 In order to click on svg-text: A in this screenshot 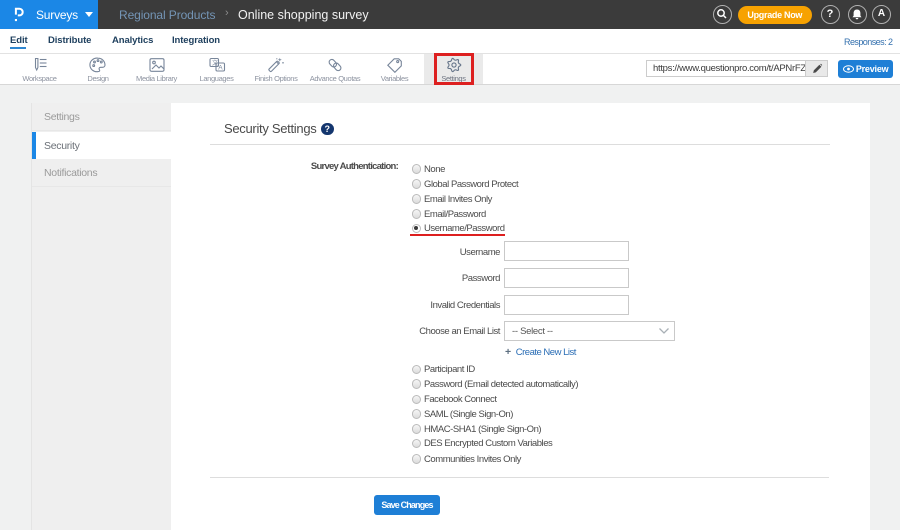, I will do `click(220, 67)`.